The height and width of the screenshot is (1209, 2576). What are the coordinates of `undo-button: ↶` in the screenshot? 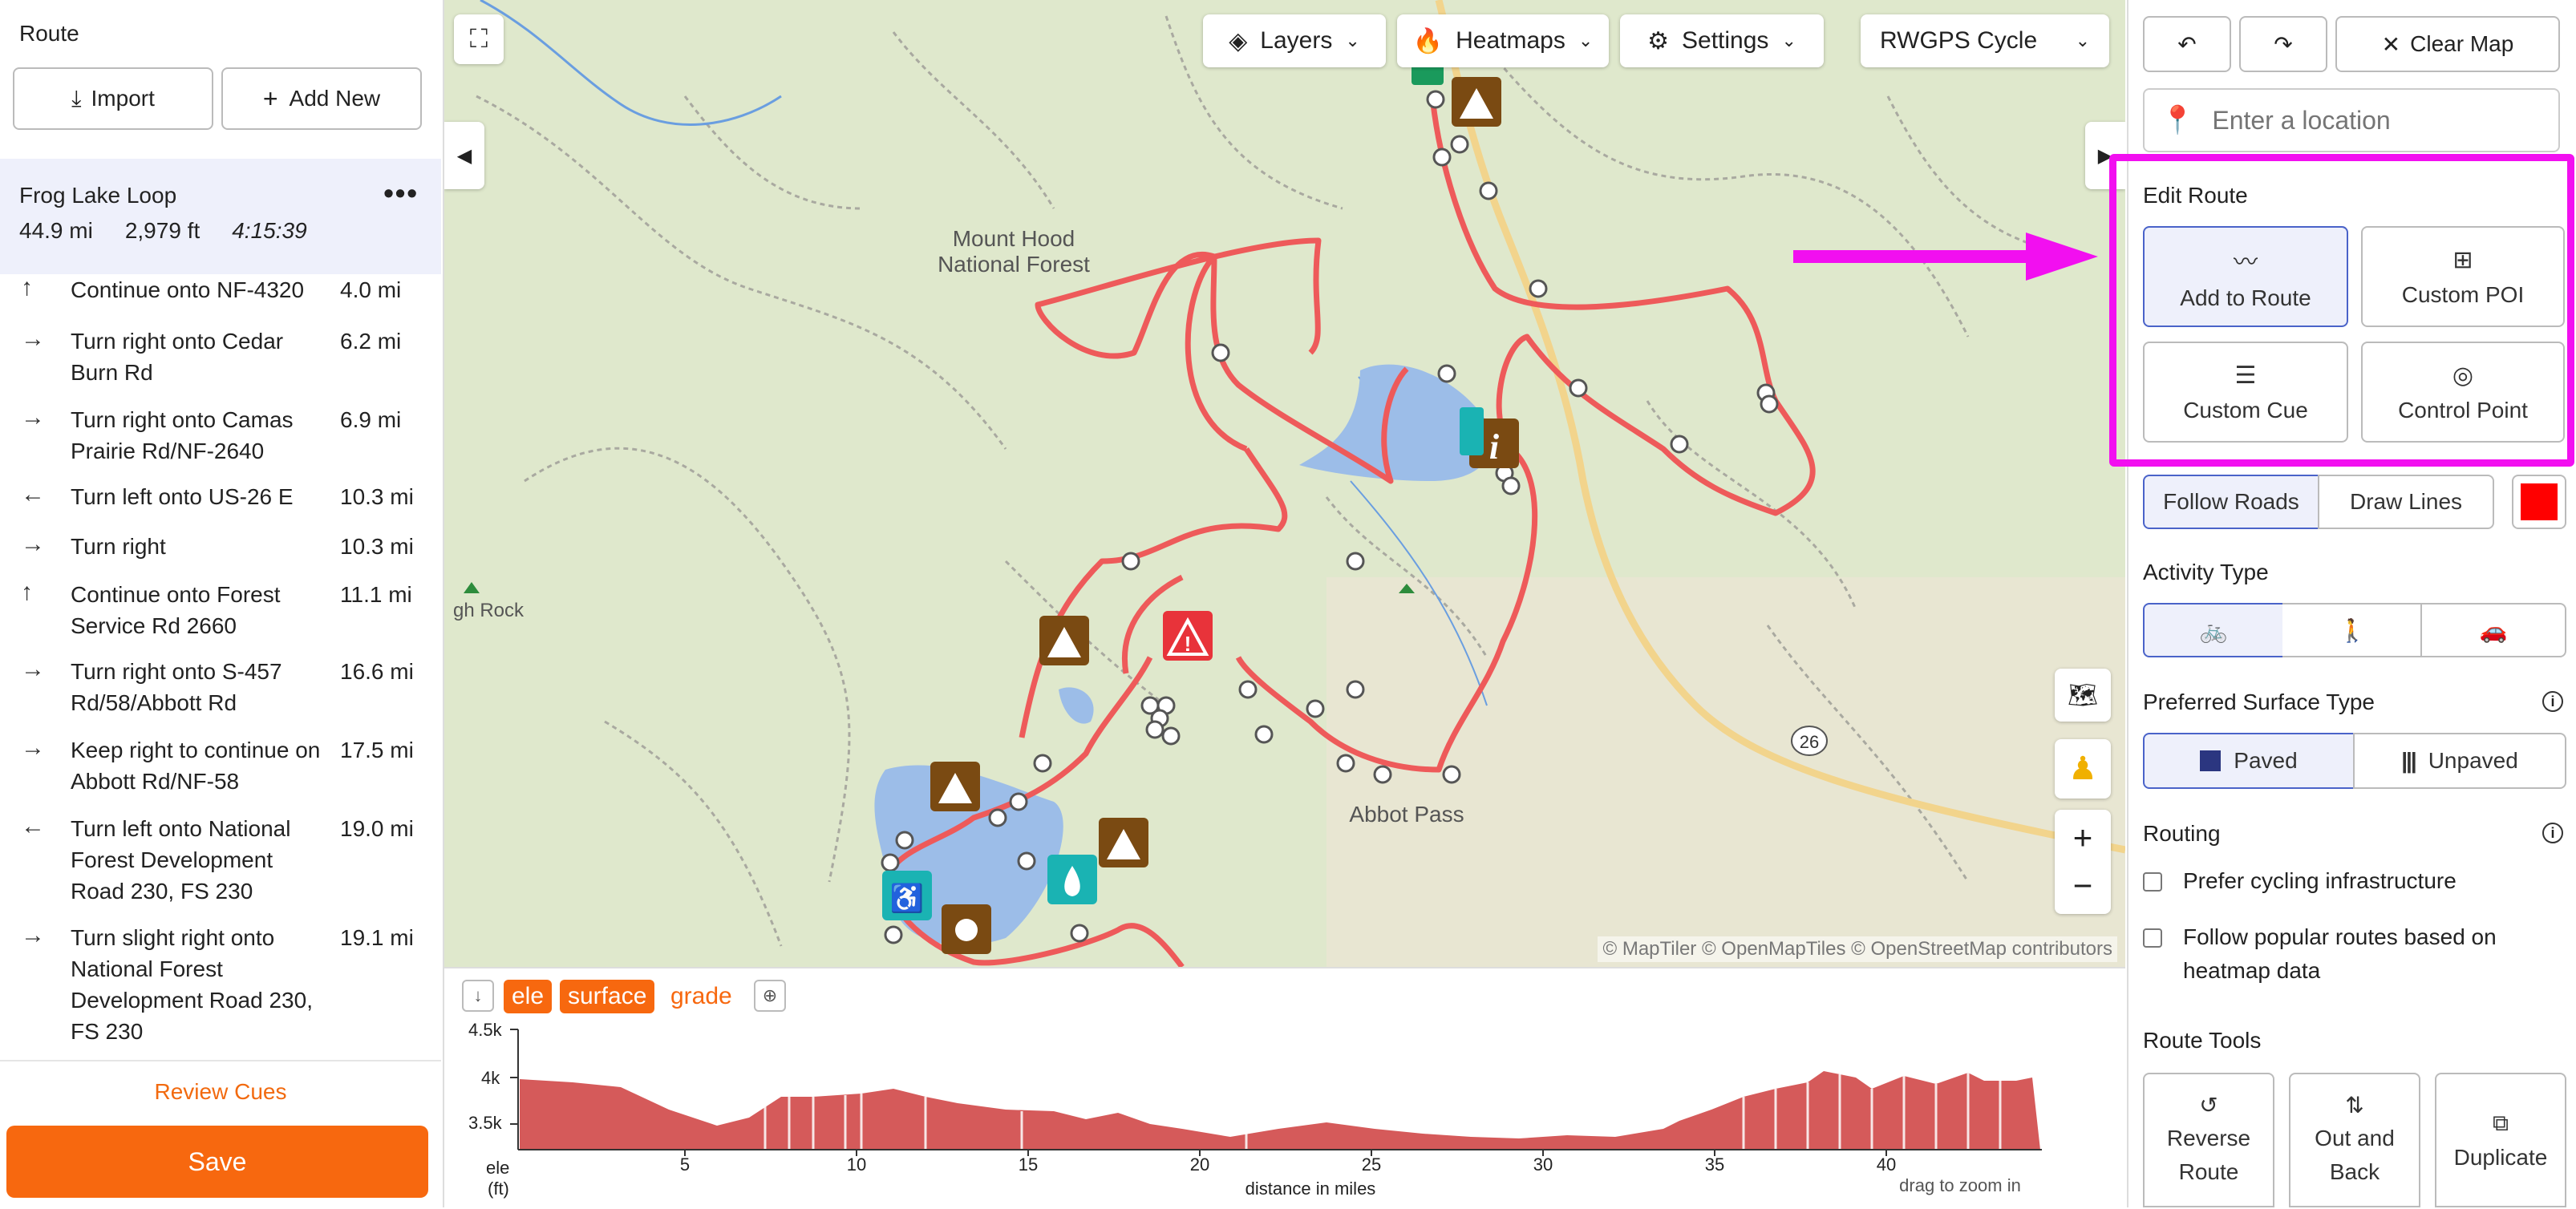 It's located at (2187, 44).